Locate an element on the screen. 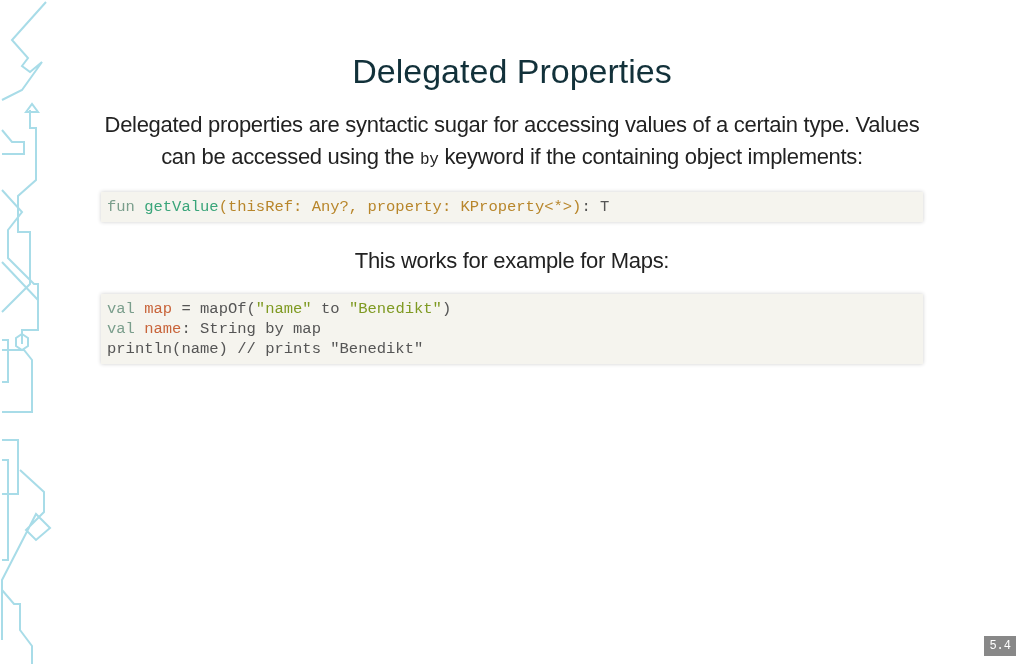  caption-text: This works for example for Maps: is located at coordinates (512, 261).